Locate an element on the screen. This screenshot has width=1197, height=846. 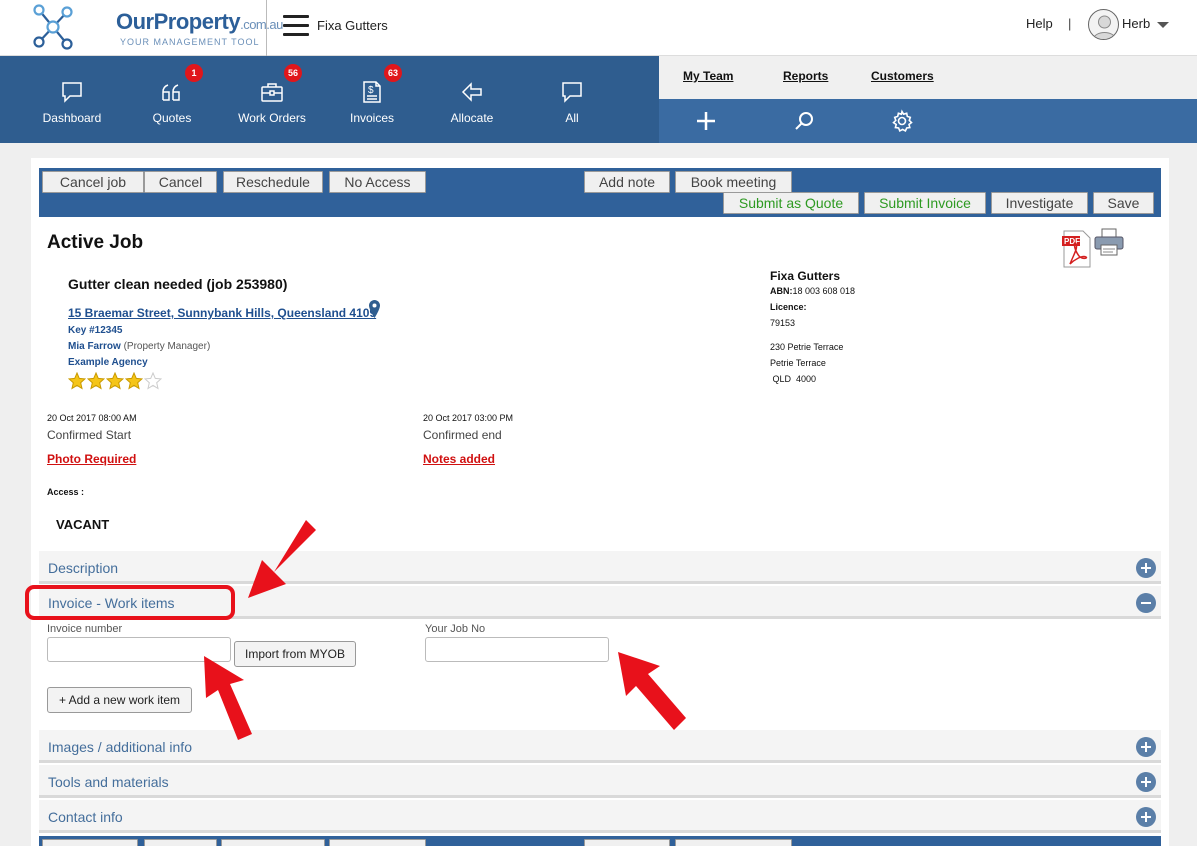
bottom-action-bar is located at coordinates (600, 841).